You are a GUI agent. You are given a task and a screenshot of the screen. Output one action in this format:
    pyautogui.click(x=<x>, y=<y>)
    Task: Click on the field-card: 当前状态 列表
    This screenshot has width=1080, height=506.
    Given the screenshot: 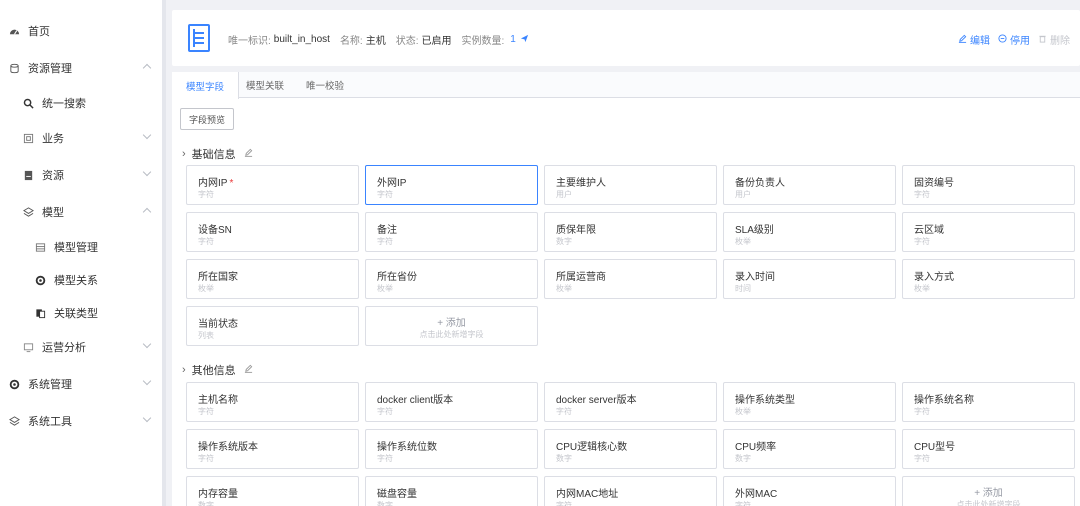 What is the action you would take?
    pyautogui.click(x=272, y=326)
    